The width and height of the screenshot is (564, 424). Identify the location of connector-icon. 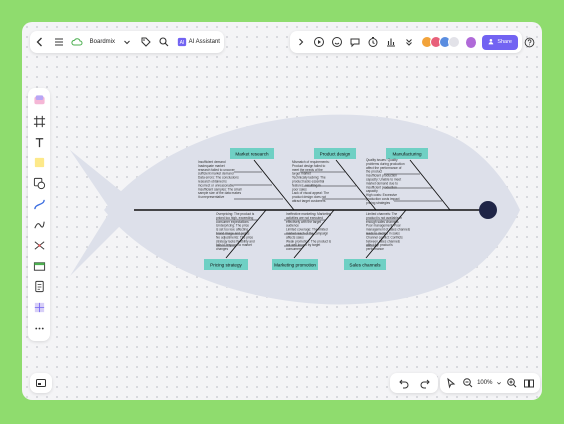
(39, 204).